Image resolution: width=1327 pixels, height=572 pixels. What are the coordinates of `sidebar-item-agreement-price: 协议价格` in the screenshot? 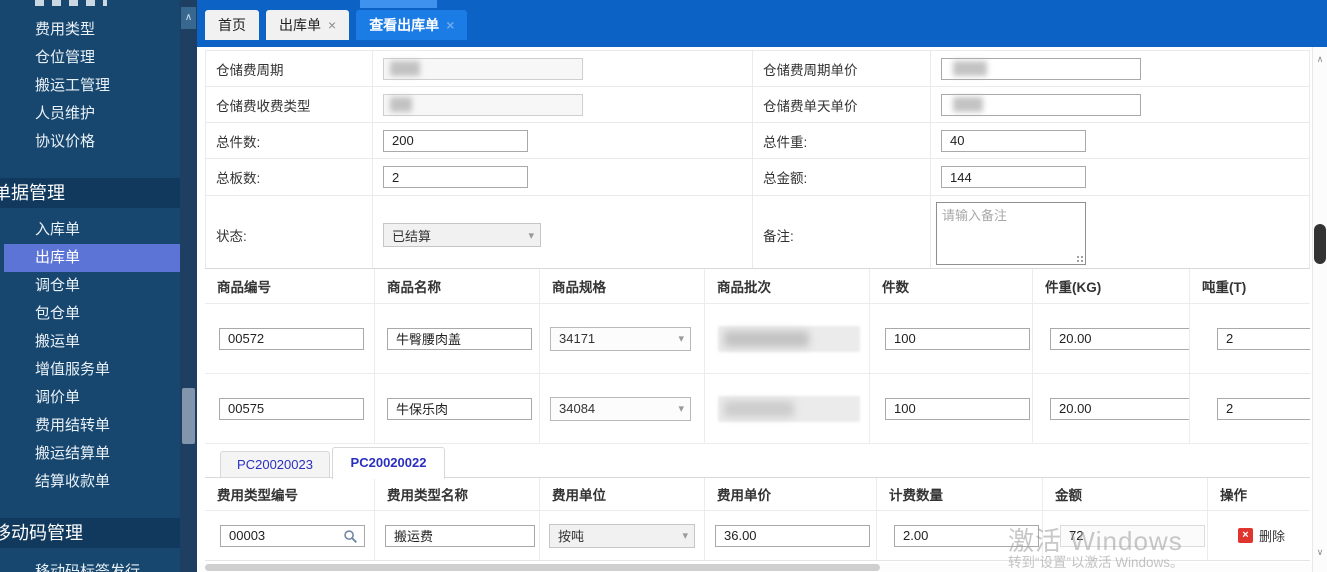 It's located at (65, 142).